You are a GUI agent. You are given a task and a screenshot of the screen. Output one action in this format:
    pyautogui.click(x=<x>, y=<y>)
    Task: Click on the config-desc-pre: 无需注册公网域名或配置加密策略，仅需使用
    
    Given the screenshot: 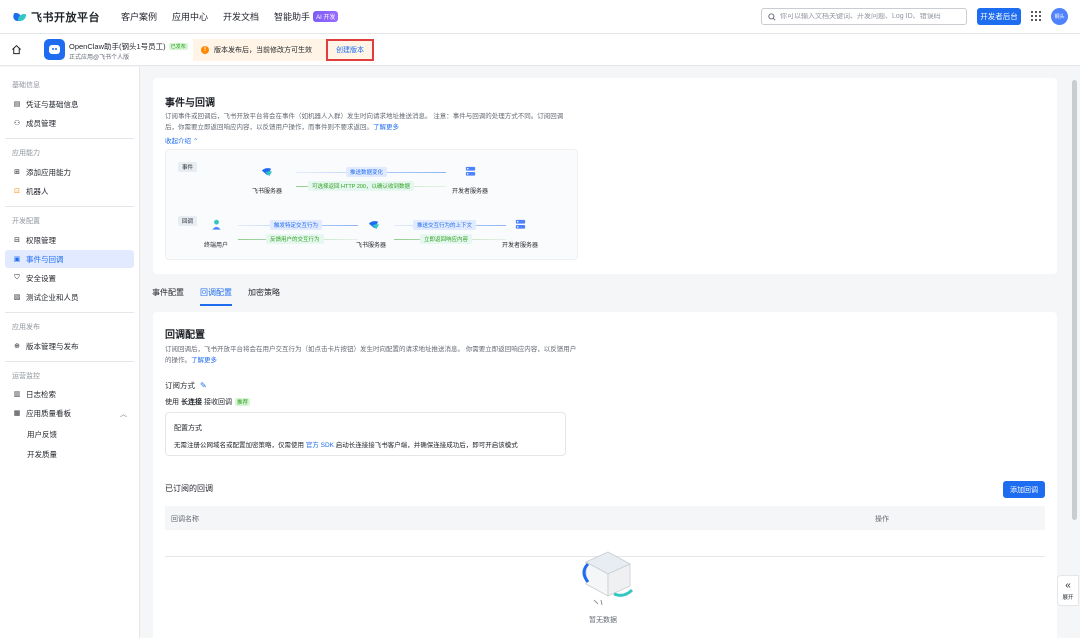 What is the action you would take?
    pyautogui.click(x=239, y=445)
    